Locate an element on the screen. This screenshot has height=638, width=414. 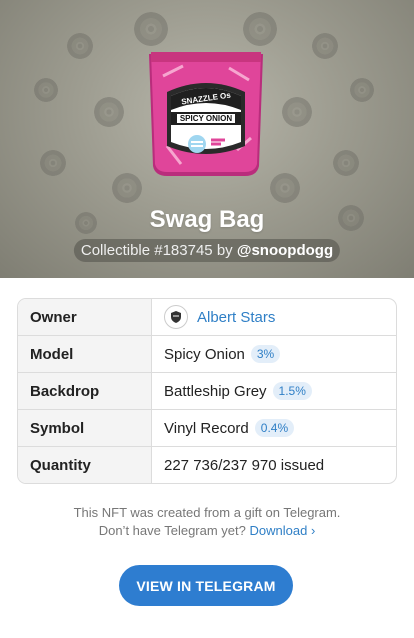
attribute-value: Albert Stars is located at coordinates (274, 317).